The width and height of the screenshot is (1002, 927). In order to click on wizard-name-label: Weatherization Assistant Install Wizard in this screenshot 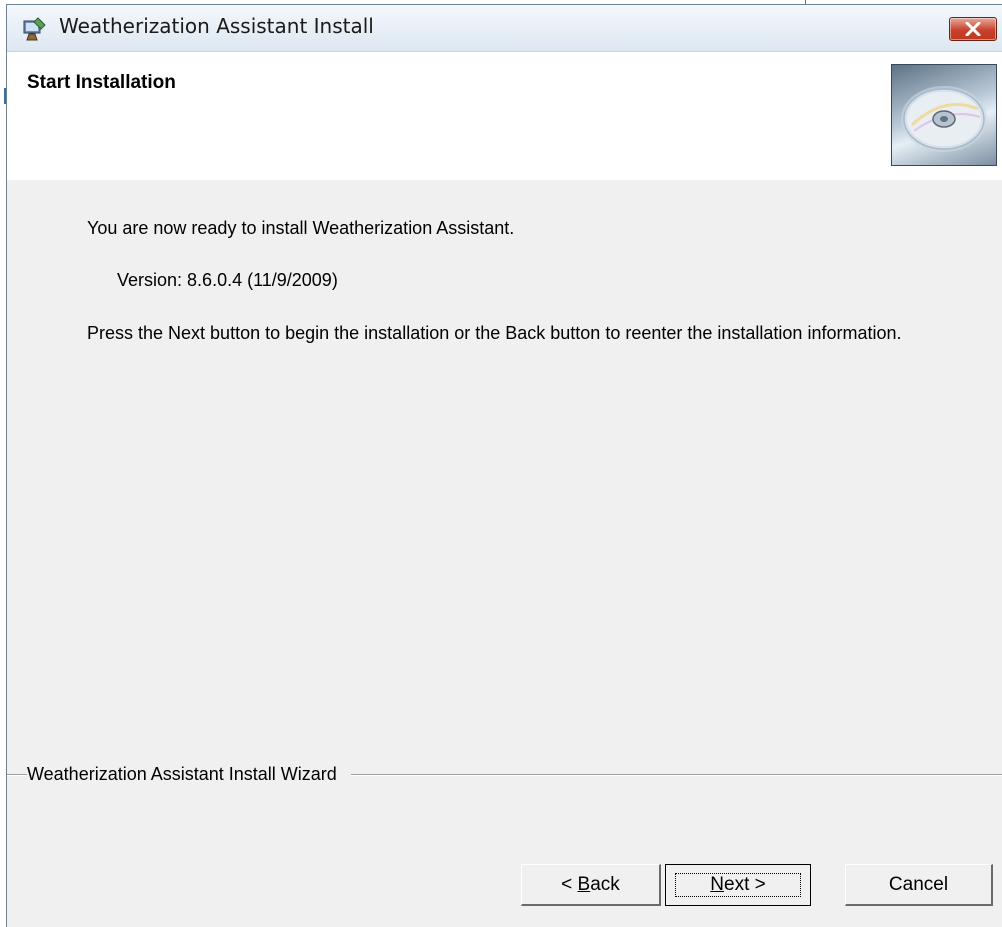, I will do `click(189, 774)`.